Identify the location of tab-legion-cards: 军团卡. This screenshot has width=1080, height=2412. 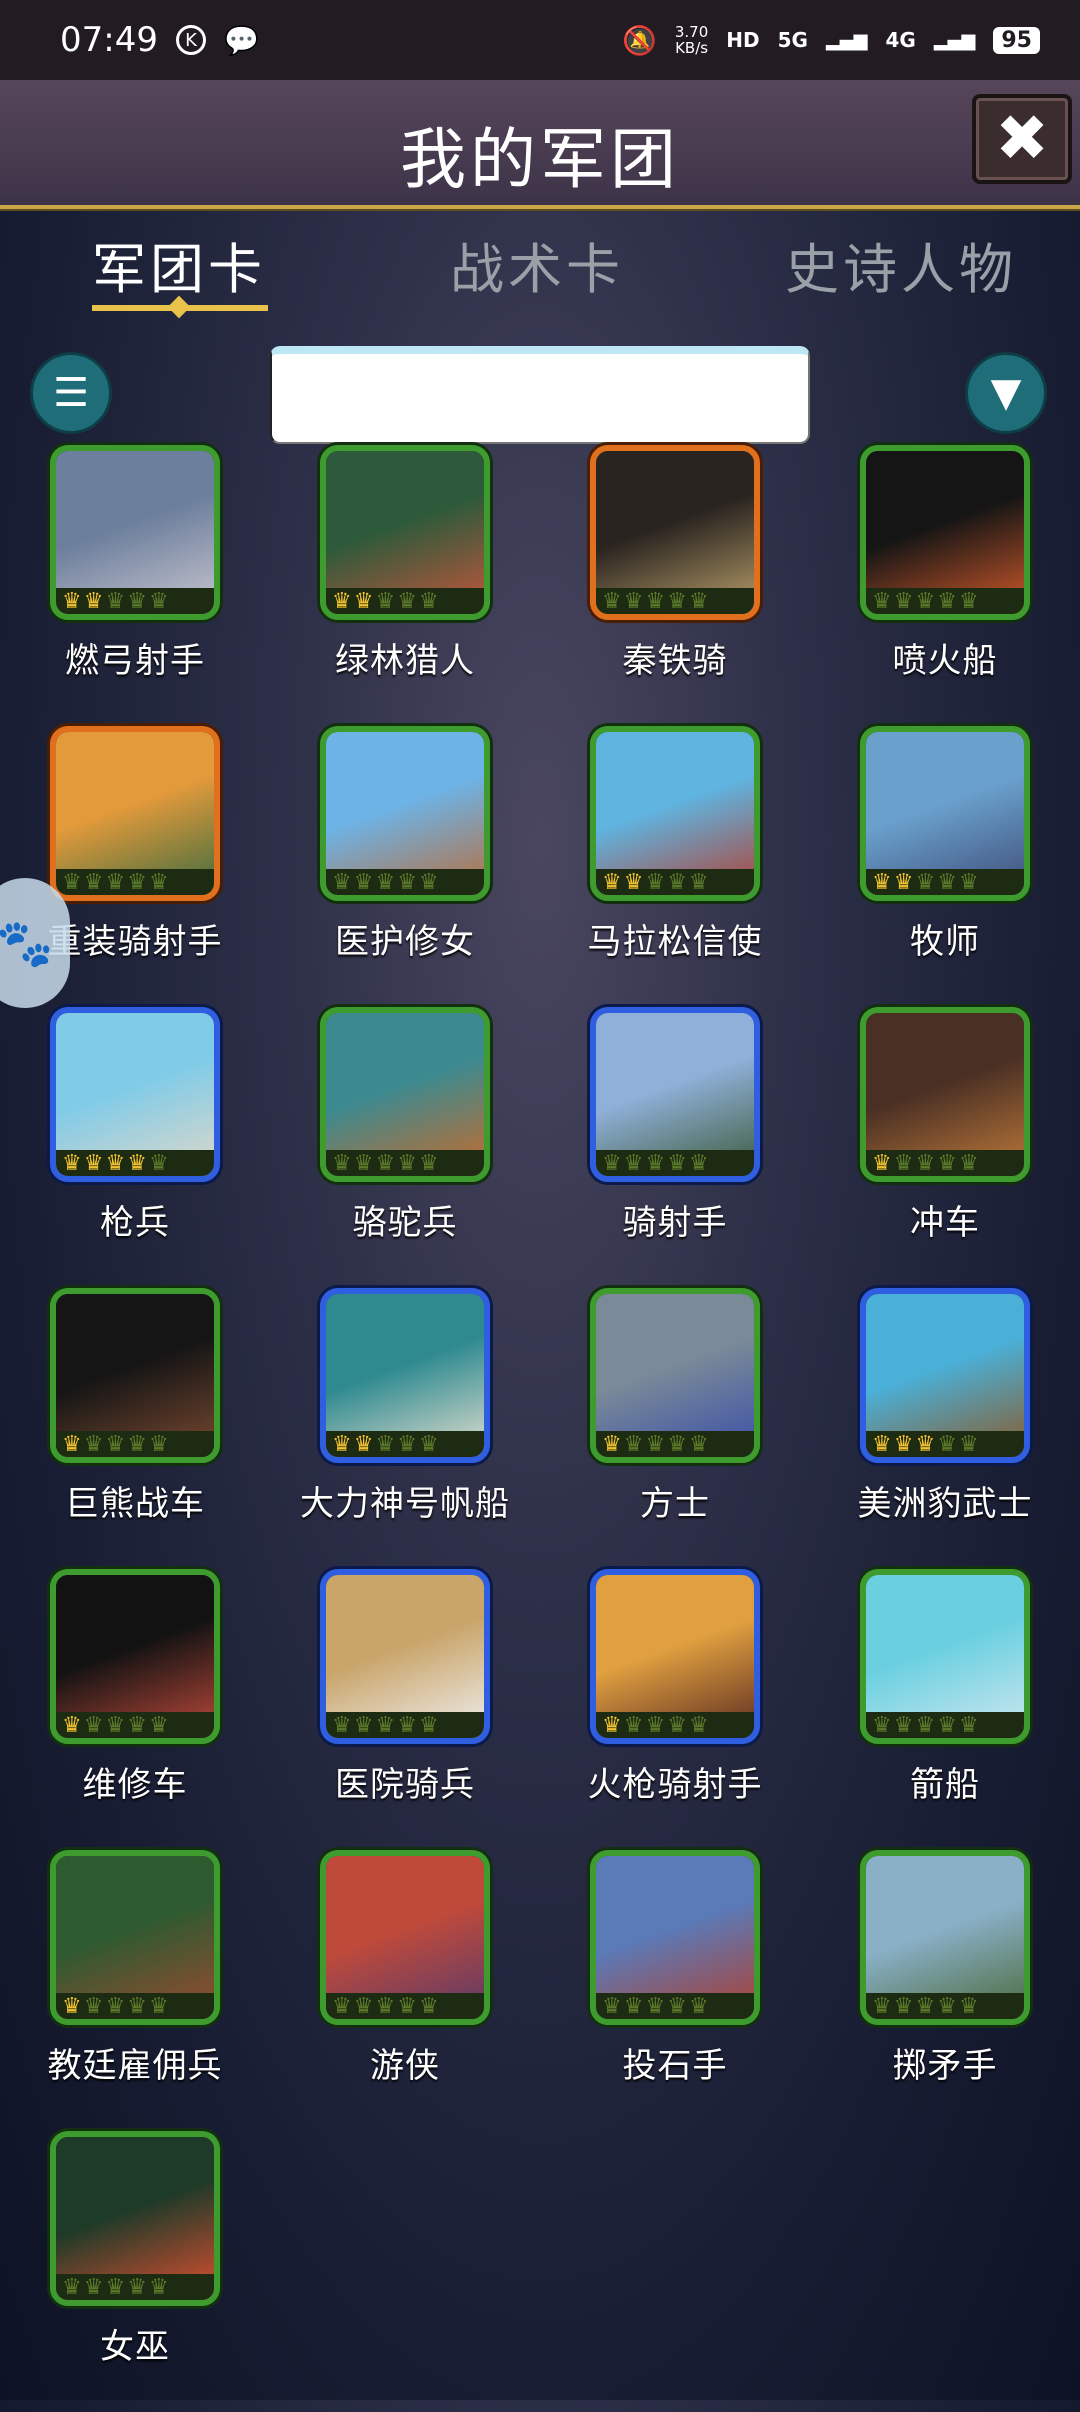
(179, 264).